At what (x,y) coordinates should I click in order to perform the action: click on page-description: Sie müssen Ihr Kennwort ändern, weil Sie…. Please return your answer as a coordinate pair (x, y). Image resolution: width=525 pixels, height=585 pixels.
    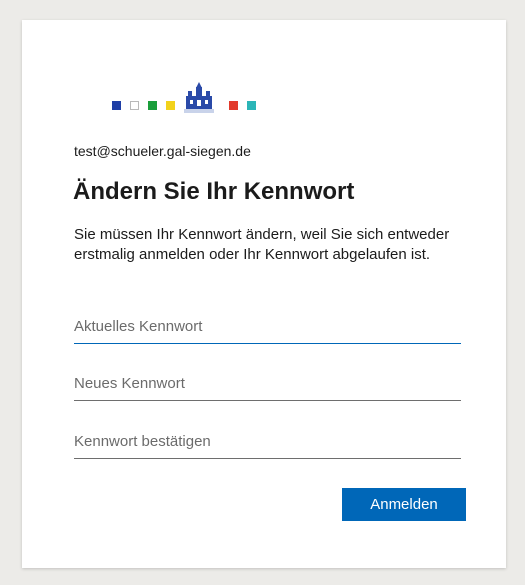
    Looking at the image, I should click on (262, 244).